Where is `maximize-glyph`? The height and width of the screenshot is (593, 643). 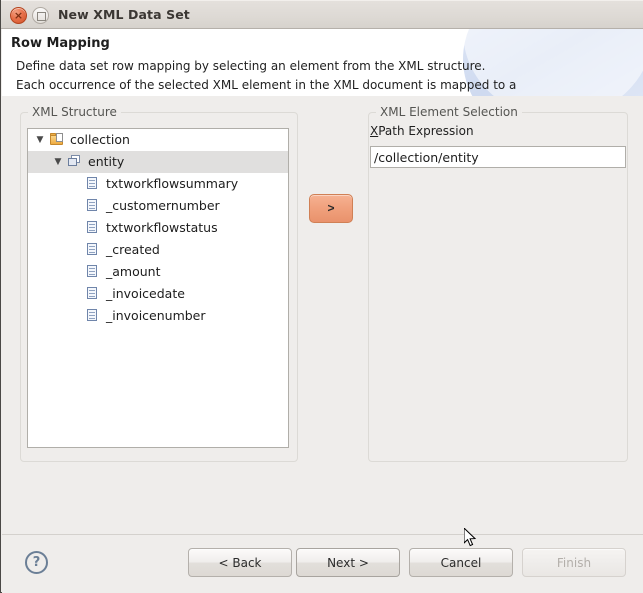 maximize-glyph is located at coordinates (41, 16).